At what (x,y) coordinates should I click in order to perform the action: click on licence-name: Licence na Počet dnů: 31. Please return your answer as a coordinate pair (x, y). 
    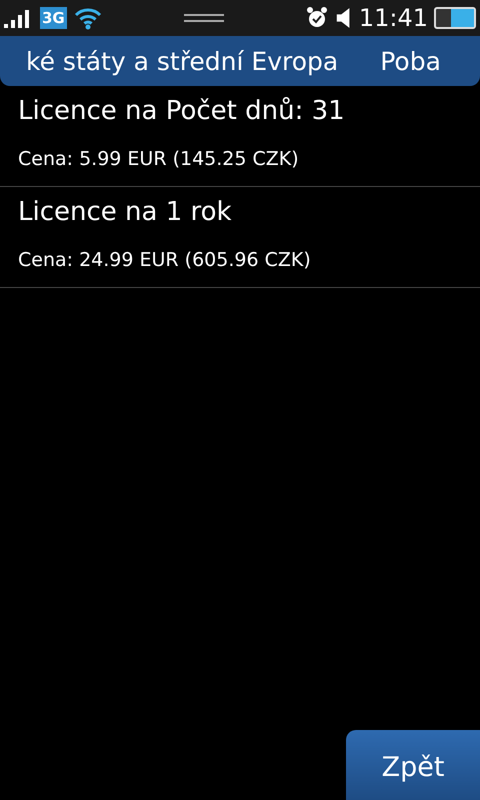
    Looking at the image, I should click on (182, 111).